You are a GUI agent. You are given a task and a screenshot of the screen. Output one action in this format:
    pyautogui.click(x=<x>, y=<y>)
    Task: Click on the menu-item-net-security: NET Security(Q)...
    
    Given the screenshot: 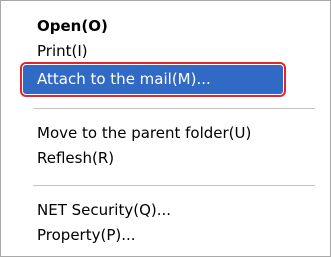 What is the action you would take?
    pyautogui.click(x=104, y=210)
    